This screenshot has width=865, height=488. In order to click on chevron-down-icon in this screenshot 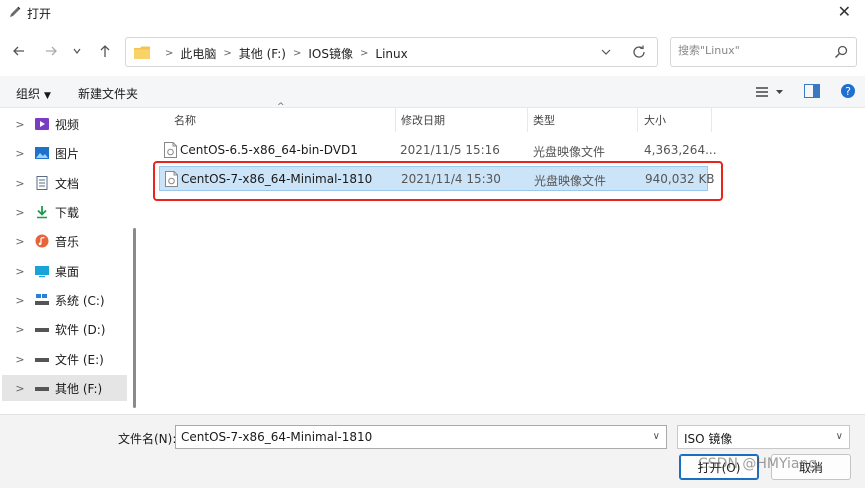, I will do `click(606, 52)`.